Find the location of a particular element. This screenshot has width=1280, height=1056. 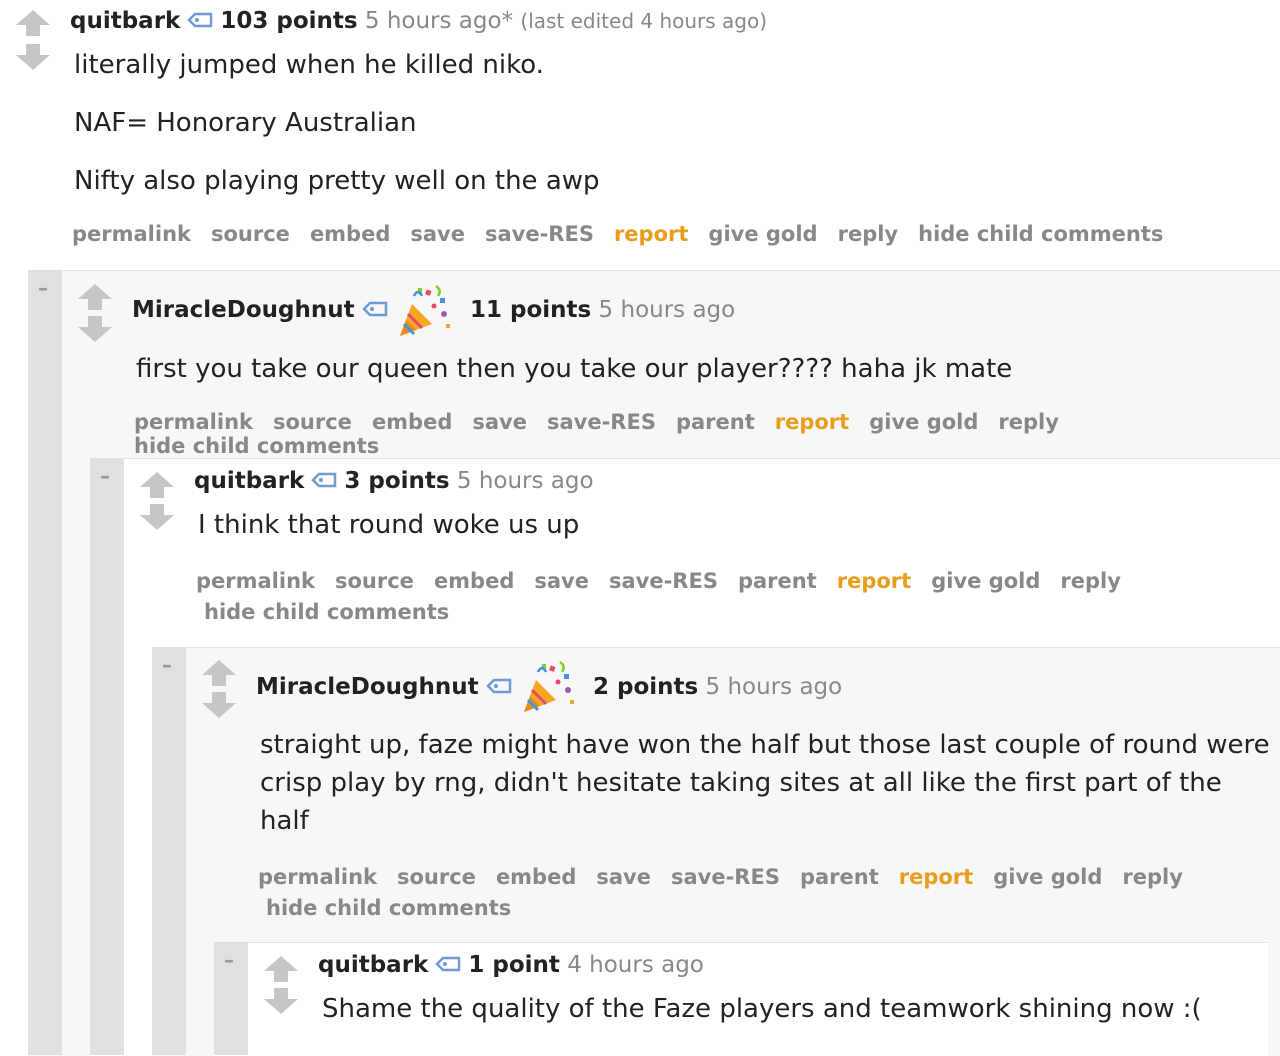

comment-tagline: quitbark 3 points 5 hours ago is located at coordinates (394, 481).